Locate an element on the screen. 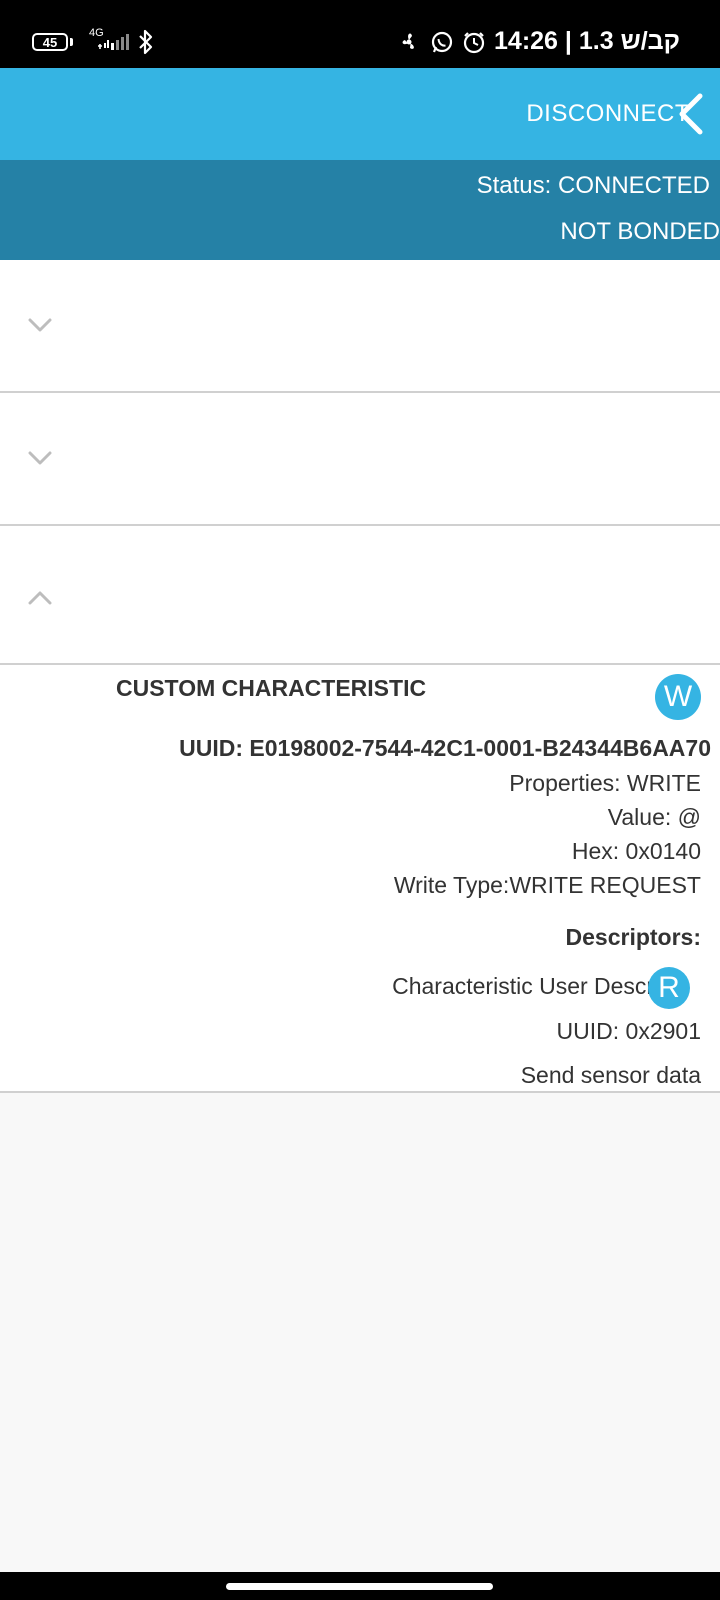 This screenshot has width=720, height=1600. notification-icons is located at coordinates (443, 42).